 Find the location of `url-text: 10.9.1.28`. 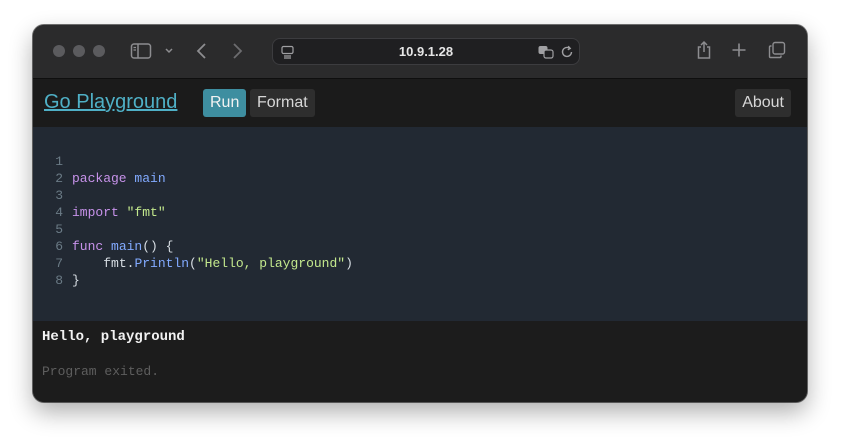

url-text: 10.9.1.28 is located at coordinates (426, 51).